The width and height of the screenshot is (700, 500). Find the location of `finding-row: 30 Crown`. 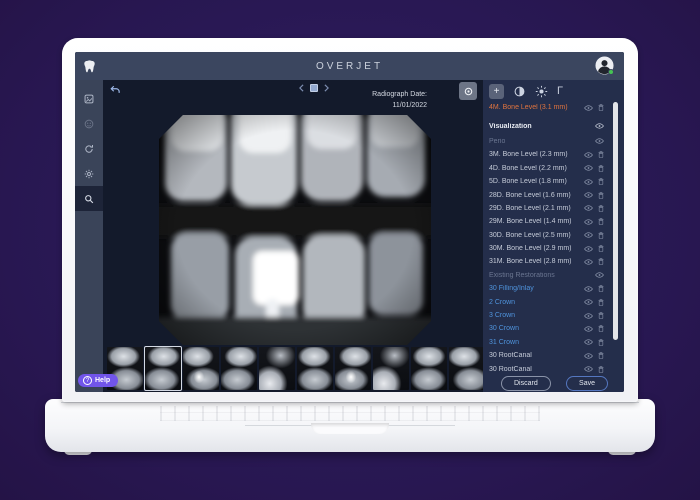

finding-row: 30 Crown is located at coordinates (546, 328).